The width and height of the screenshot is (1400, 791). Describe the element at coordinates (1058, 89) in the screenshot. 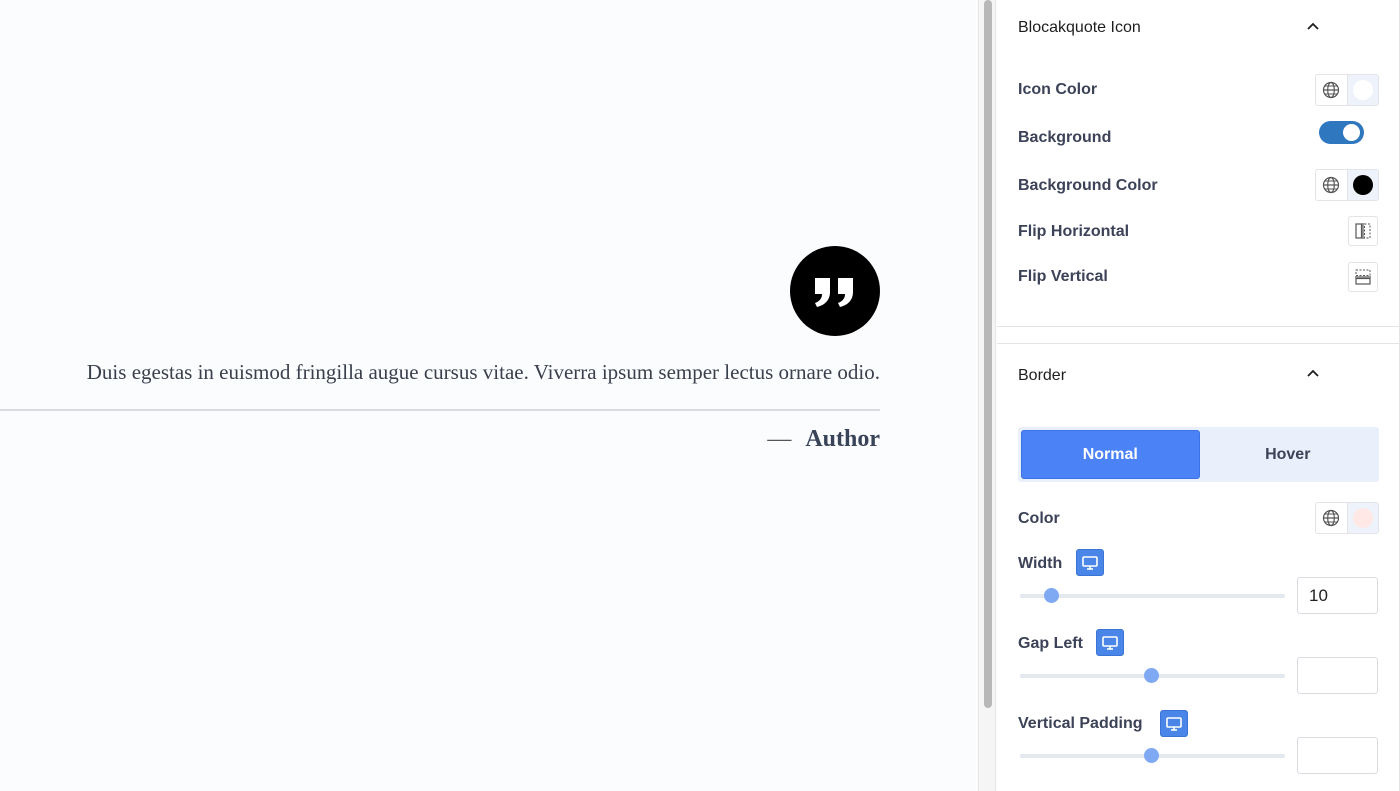

I see `icon-color-label: Icon Color` at that location.